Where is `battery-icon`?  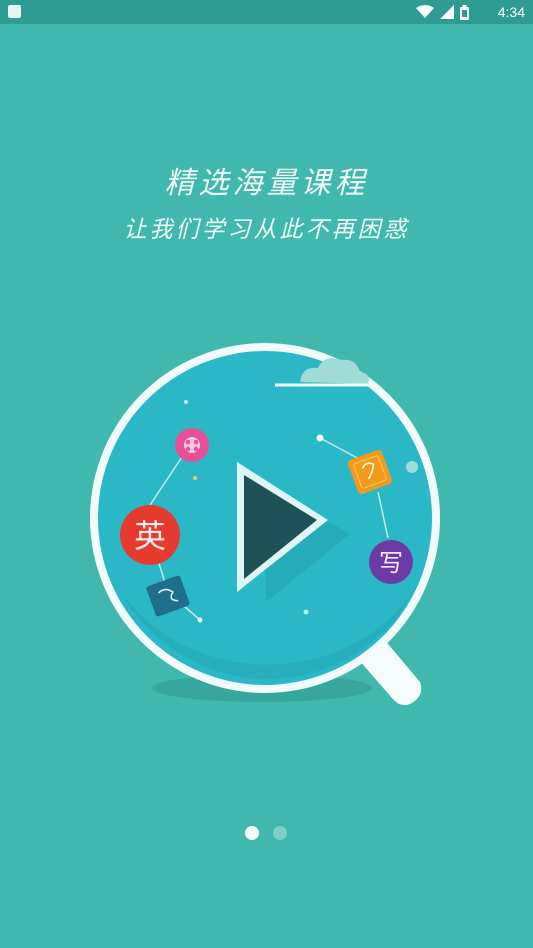 battery-icon is located at coordinates (464, 12).